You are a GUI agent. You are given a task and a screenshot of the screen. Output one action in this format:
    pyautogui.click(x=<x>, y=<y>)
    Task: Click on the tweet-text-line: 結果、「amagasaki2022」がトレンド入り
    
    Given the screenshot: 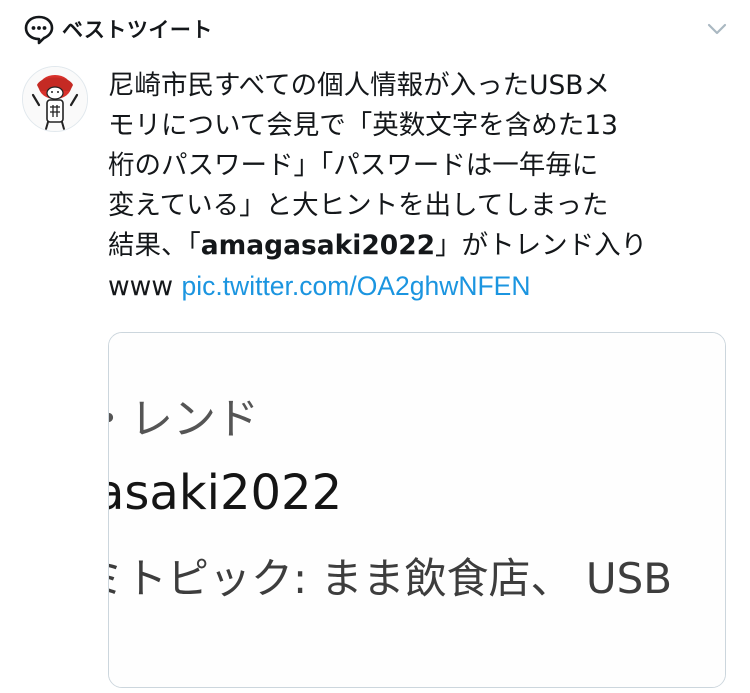 What is the action you would take?
    pyautogui.click(x=418, y=246)
    